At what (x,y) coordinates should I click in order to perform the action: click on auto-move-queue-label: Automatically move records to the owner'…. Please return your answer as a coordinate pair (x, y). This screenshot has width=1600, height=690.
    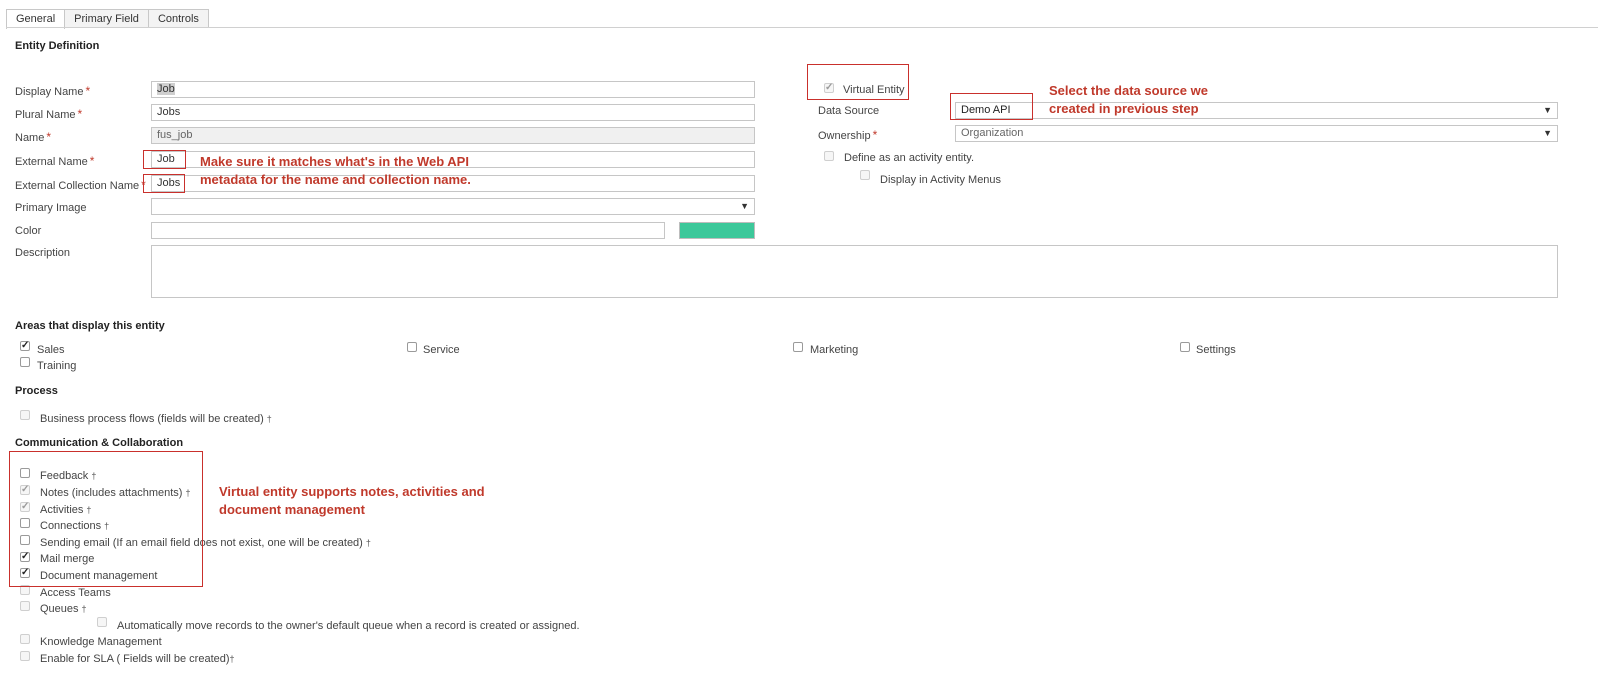
    Looking at the image, I should click on (348, 626).